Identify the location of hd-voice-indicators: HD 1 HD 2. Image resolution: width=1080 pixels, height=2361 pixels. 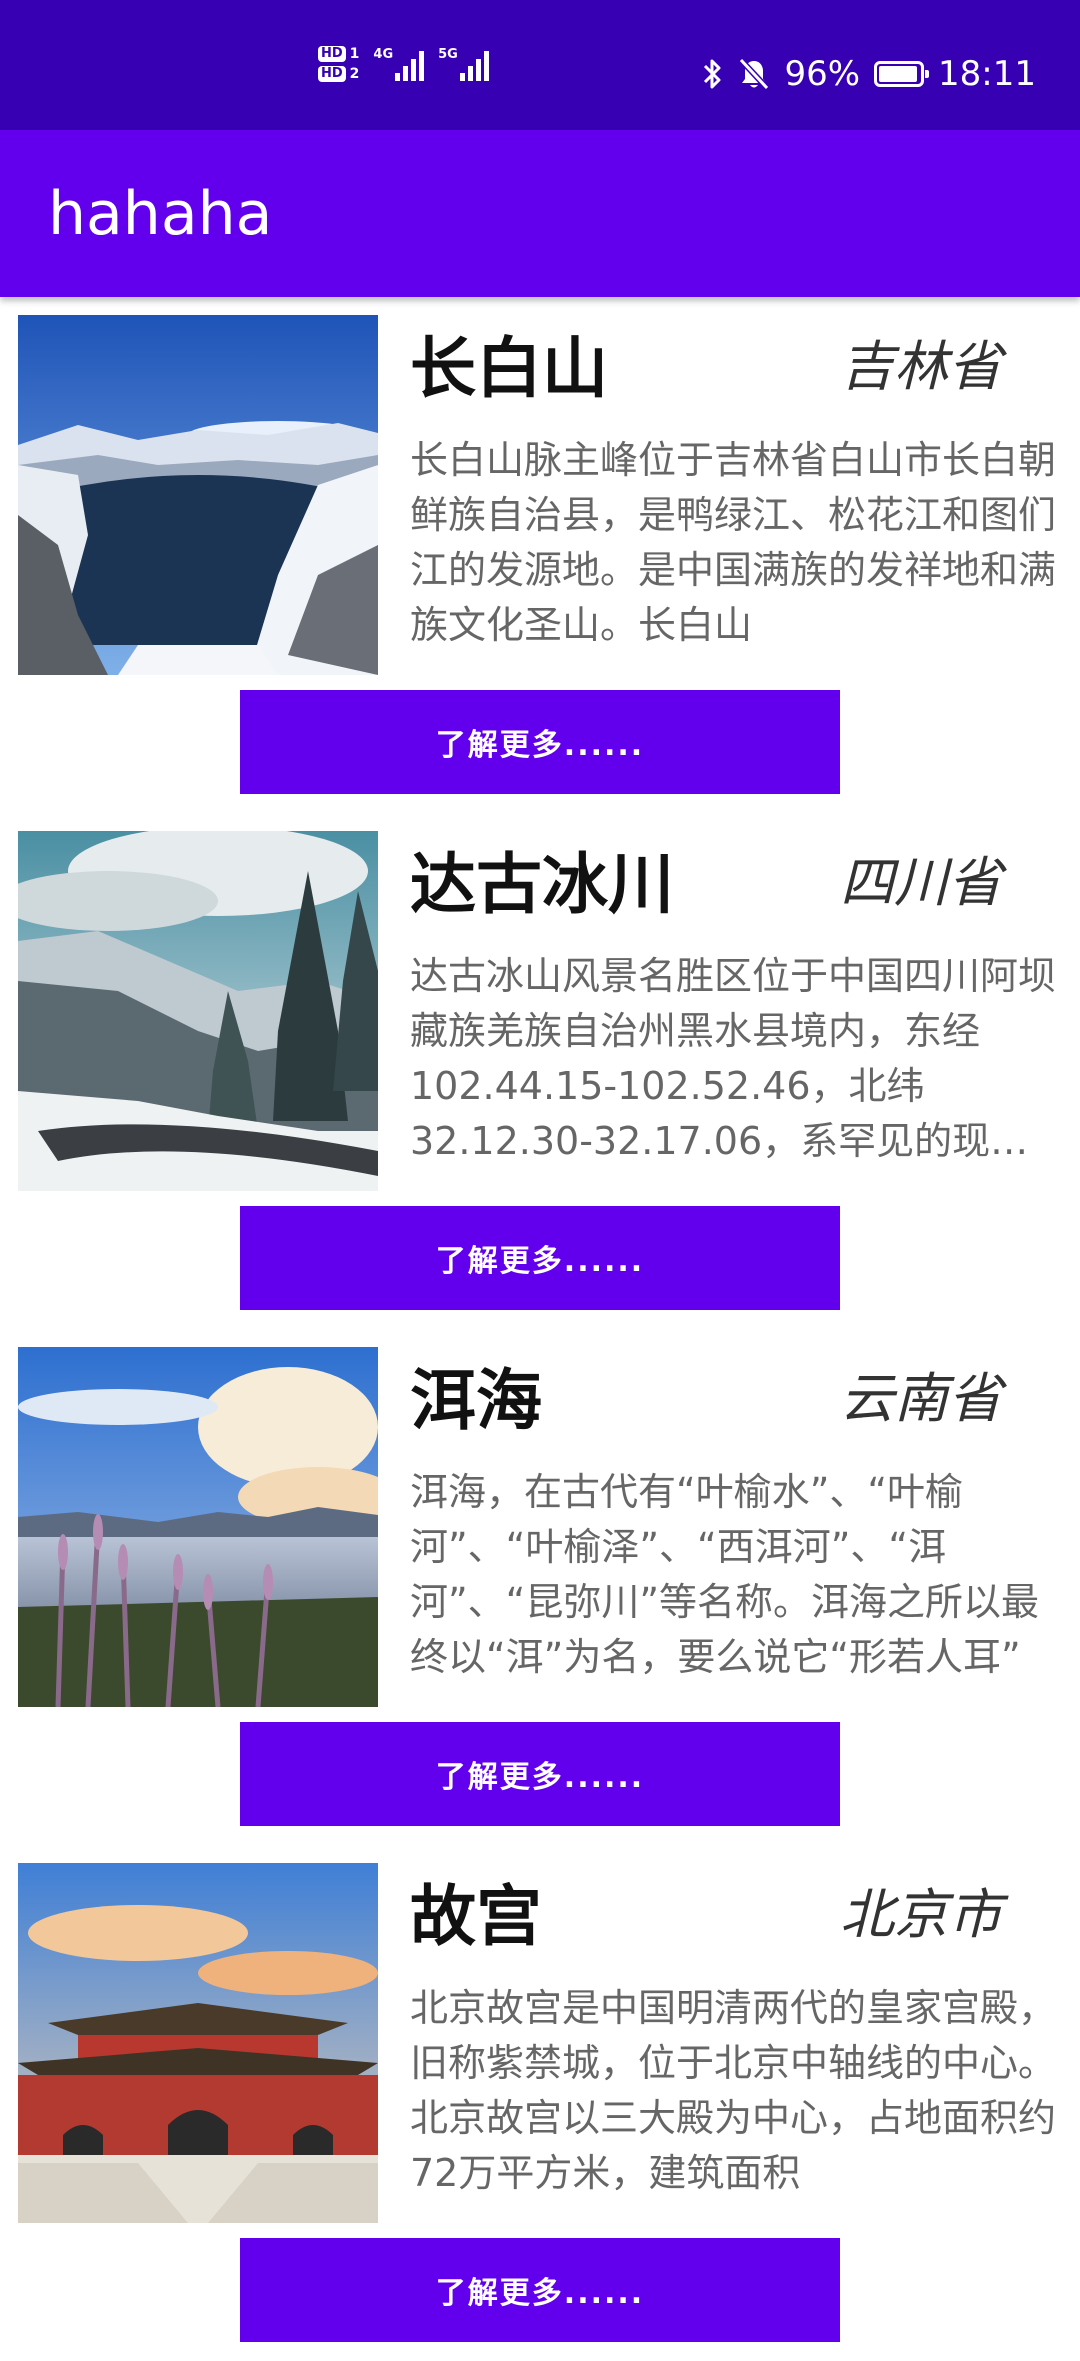
(338, 64).